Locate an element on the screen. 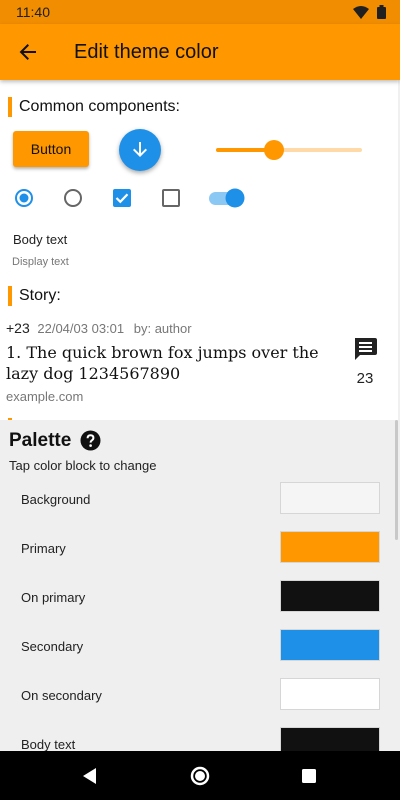 The width and height of the screenshot is (400, 800). color-swatch-background is located at coordinates (330, 498).